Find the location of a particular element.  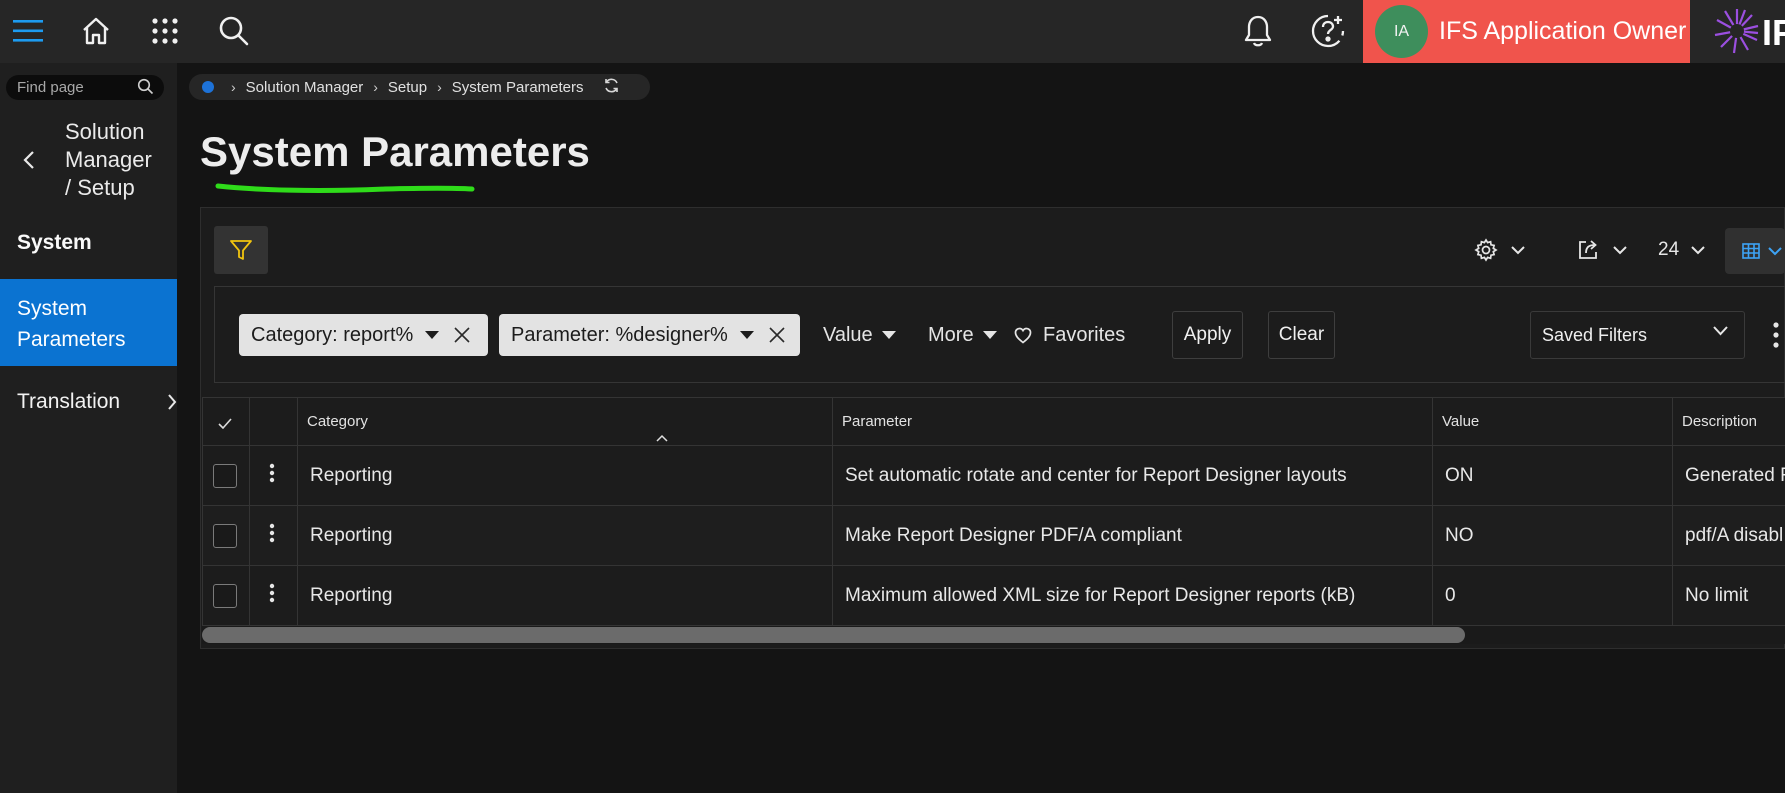

logo-burst-icon is located at coordinates (1736, 31).